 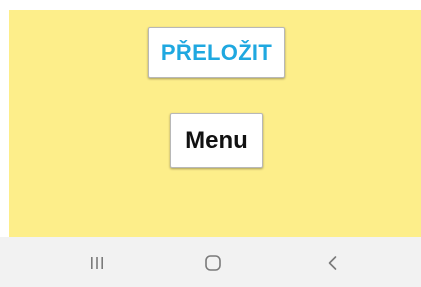 I want to click on recent-apps-button, so click(x=97, y=263).